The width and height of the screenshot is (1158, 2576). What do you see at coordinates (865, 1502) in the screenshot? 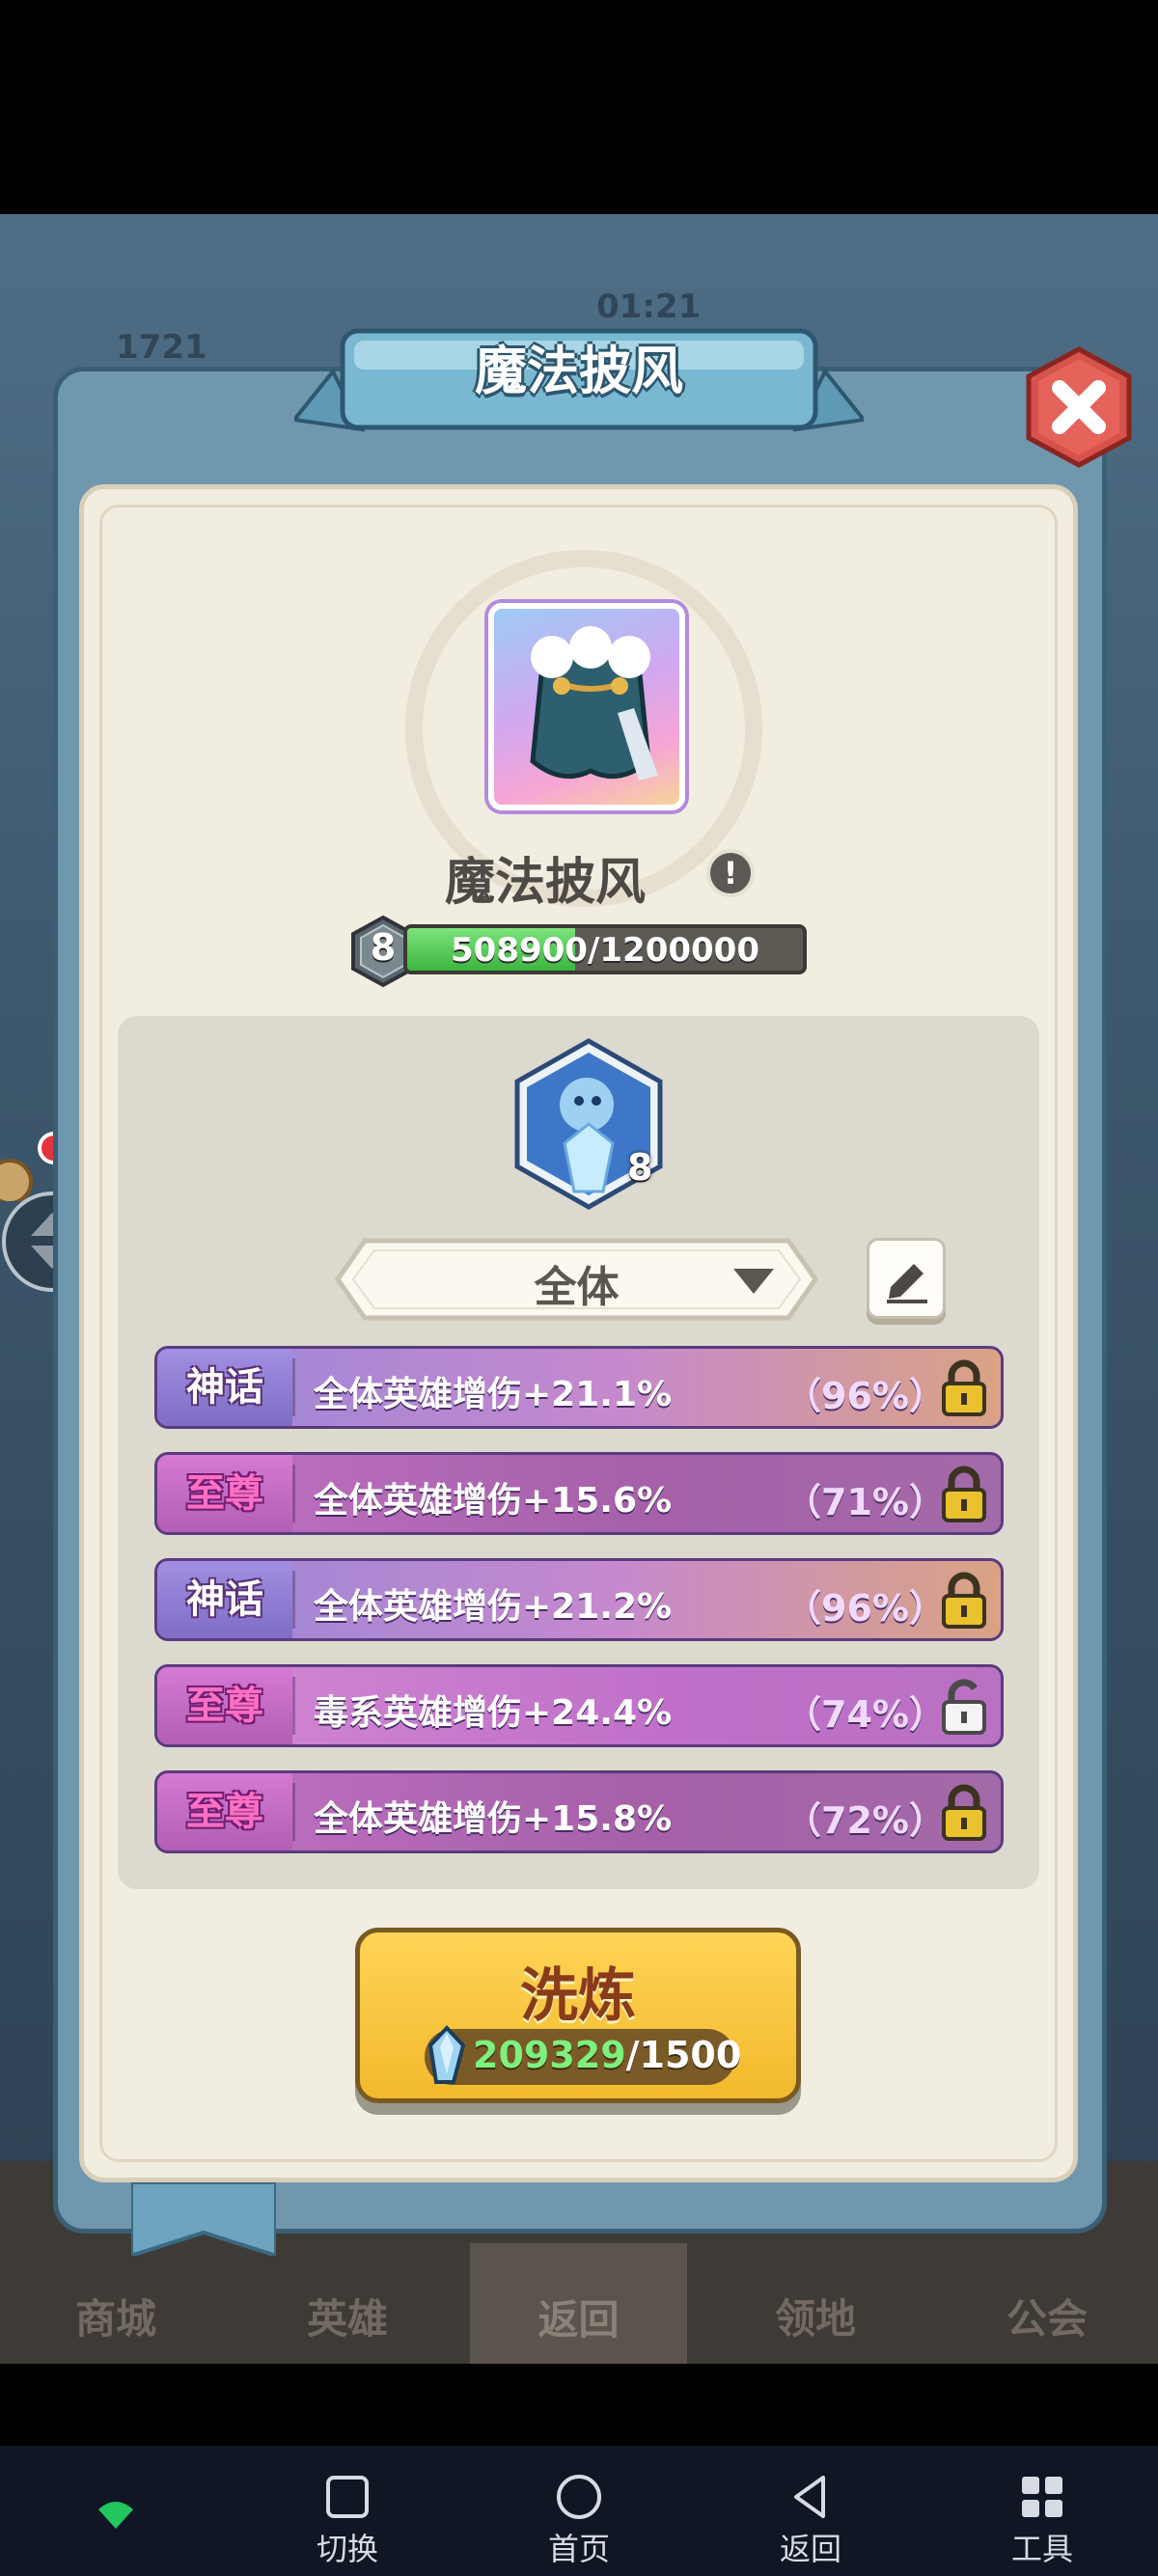
I see `stat-percent: （71%）` at bounding box center [865, 1502].